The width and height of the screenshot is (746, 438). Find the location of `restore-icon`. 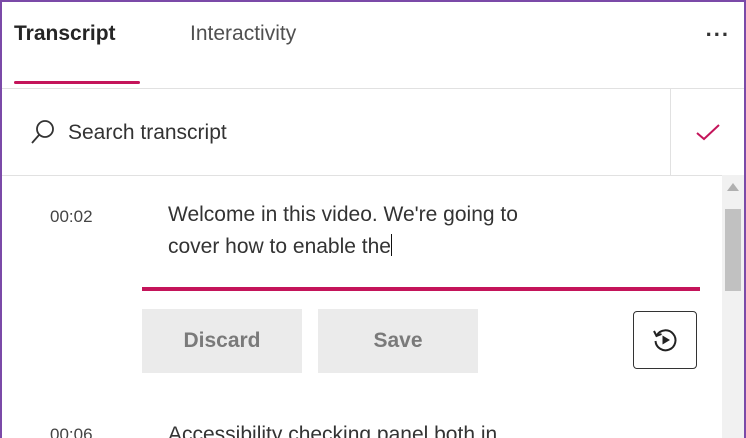

restore-icon is located at coordinates (665, 340).